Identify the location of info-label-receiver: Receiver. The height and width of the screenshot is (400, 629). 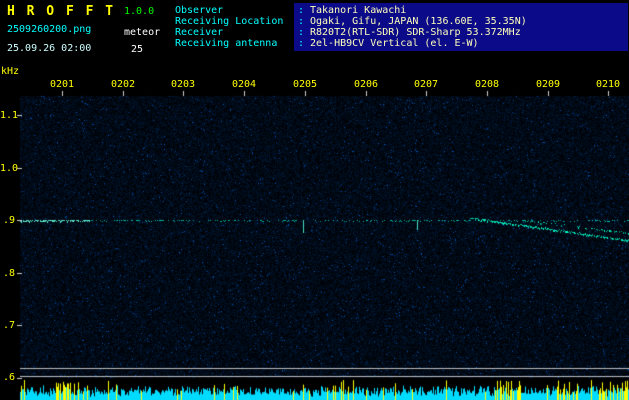
(199, 32).